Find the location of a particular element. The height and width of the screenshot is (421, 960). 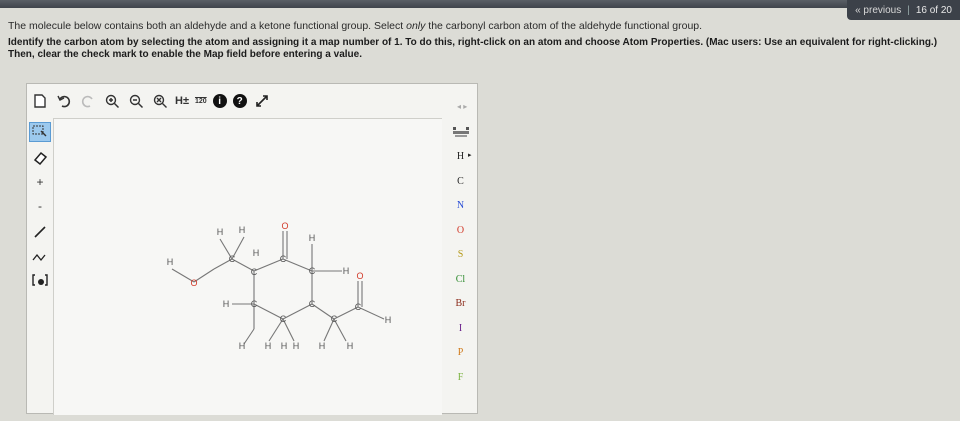

info-button: i is located at coordinates (219, 101).